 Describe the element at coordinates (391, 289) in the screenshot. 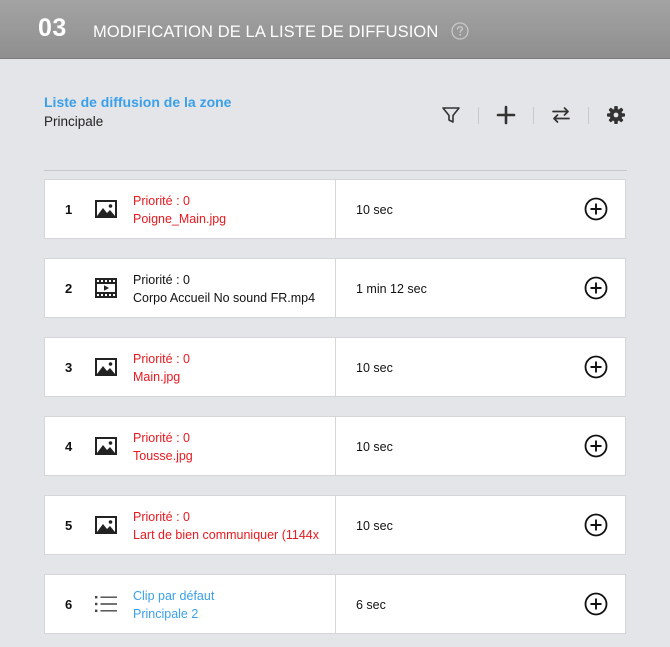

I see `row-duration: 1 min 12 sec` at that location.